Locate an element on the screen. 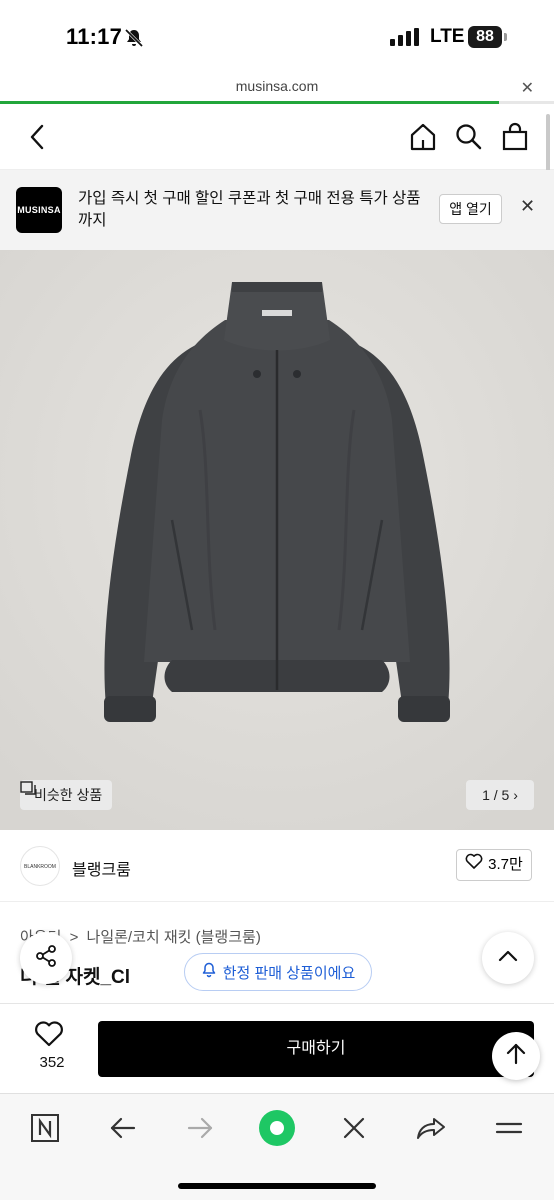 Image resolution: width=554 pixels, height=1200 pixels. purchase-bar: 352 구매하기 is located at coordinates (277, 1048).